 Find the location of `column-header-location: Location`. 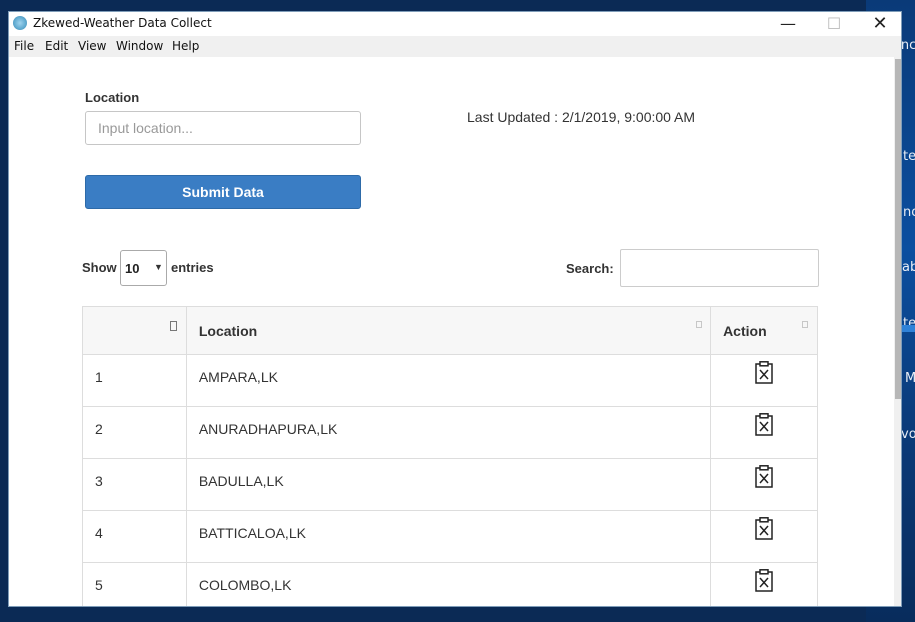

column-header-location: Location is located at coordinates (448, 330).